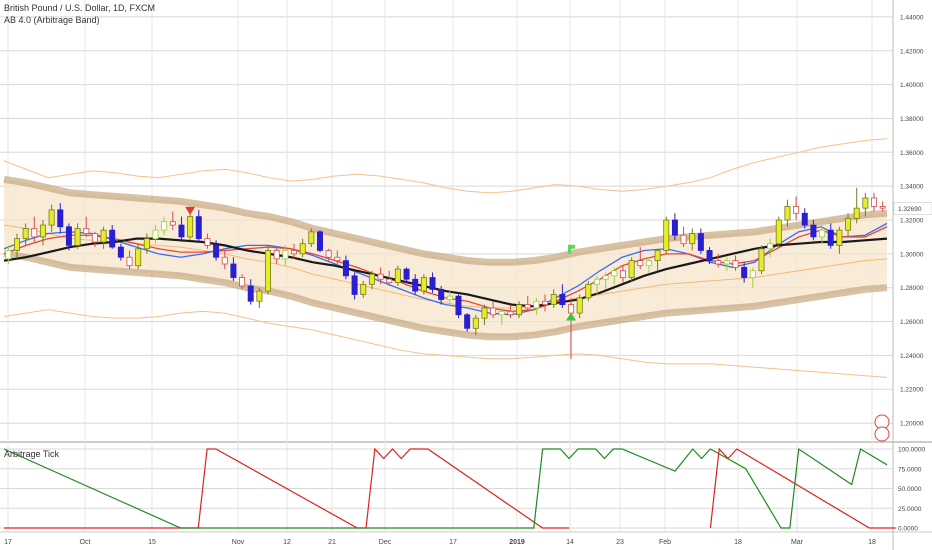 The height and width of the screenshot is (550, 932). What do you see at coordinates (911, 450) in the screenshot?
I see `sub-y-tick-label: 100.0000` at bounding box center [911, 450].